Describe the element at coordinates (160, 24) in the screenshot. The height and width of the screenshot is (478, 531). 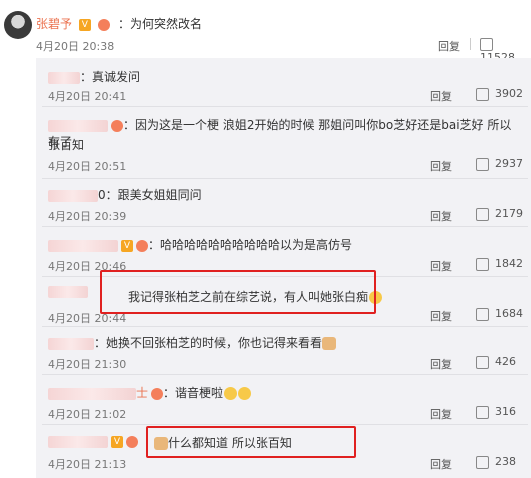
I see `top-comment-text: ：为何突然改名` at that location.